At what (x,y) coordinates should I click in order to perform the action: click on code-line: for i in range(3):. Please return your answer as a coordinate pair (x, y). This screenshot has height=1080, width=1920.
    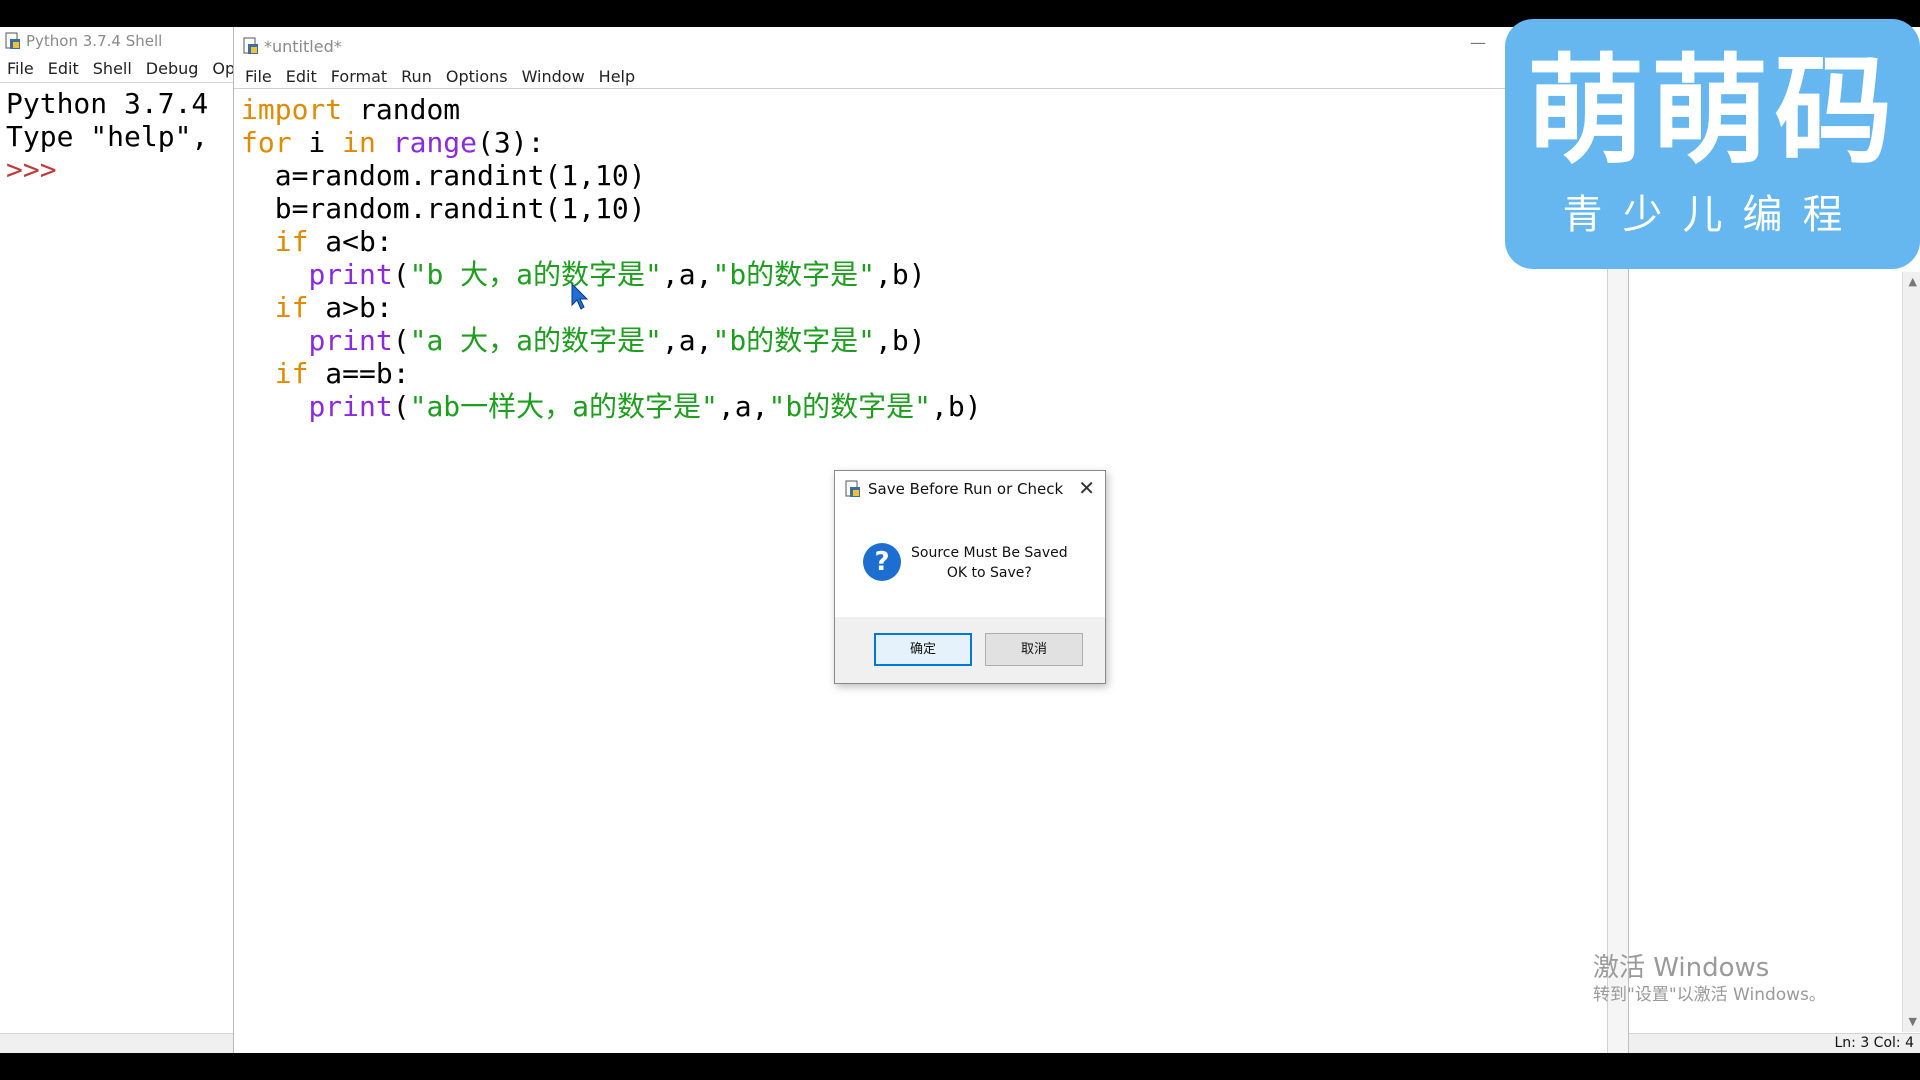
    Looking at the image, I should click on (611, 142).